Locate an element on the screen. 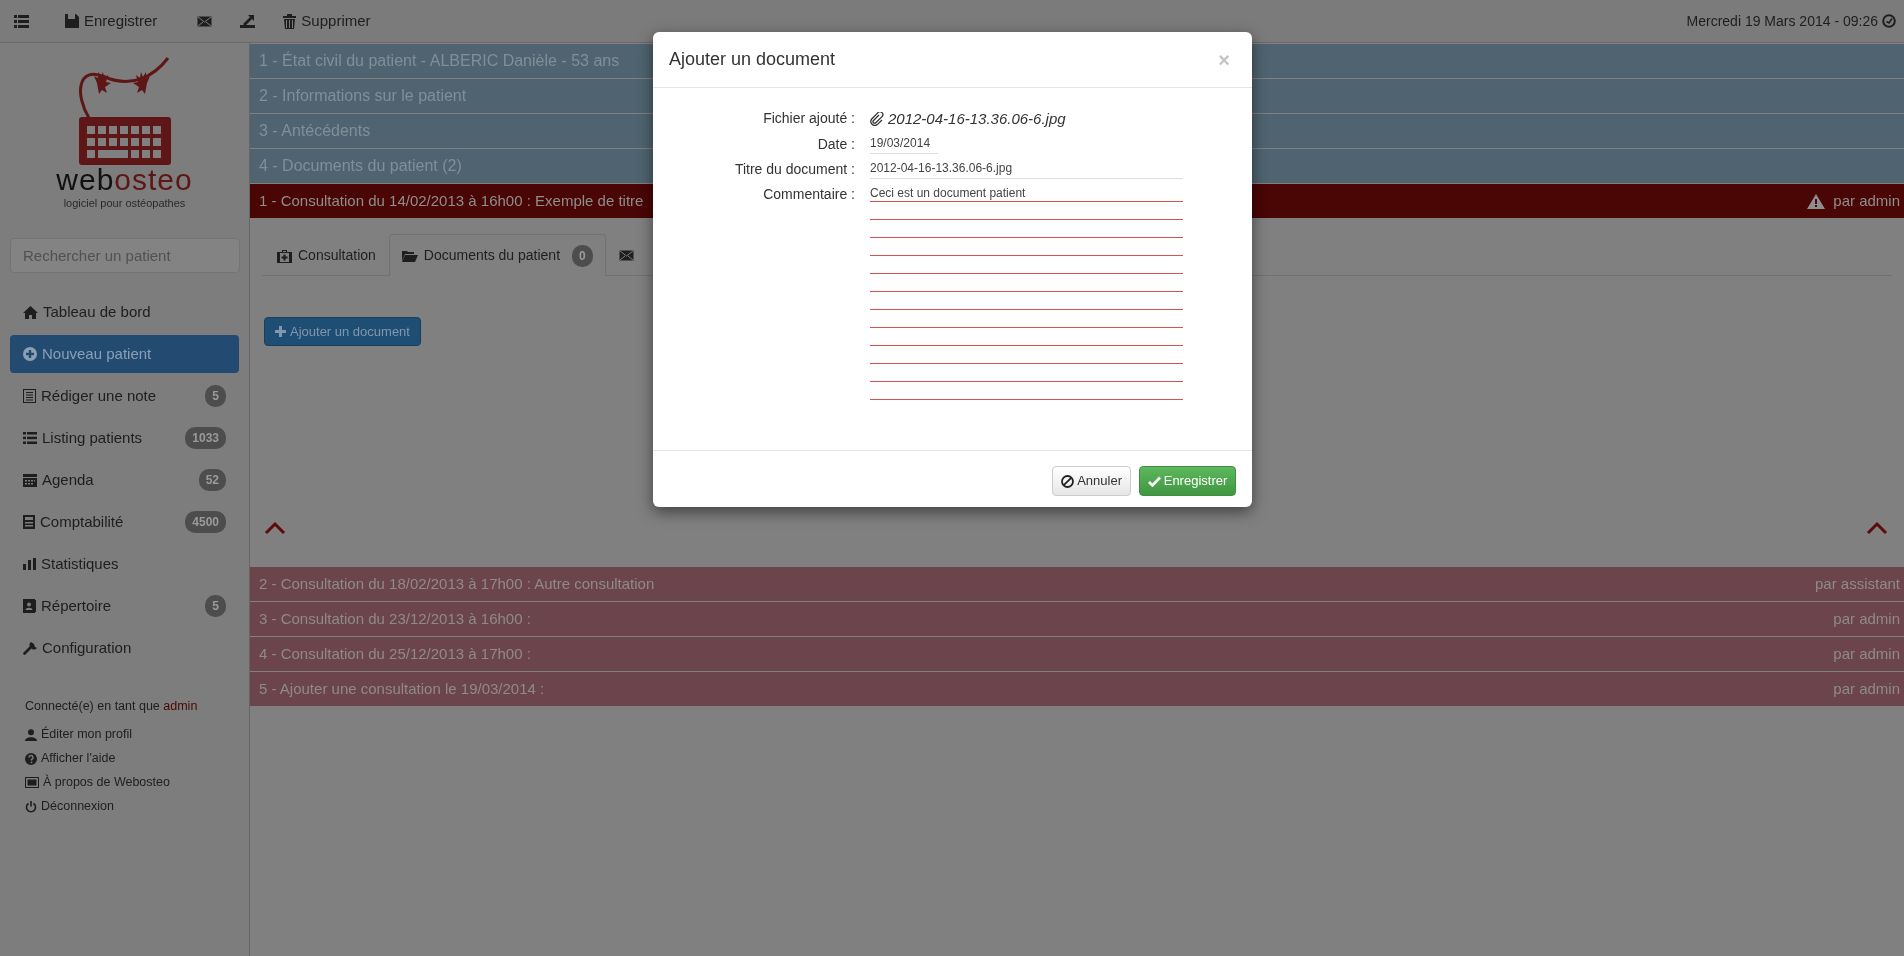 This screenshot has width=1904, height=956. count-badge: 1033 is located at coordinates (205, 438).